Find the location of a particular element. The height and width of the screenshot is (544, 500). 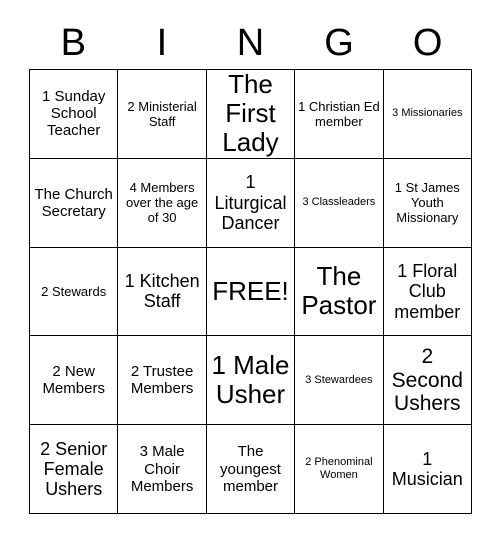

bingo-cell-g2: 3 Classleaders is located at coordinates (339, 203).